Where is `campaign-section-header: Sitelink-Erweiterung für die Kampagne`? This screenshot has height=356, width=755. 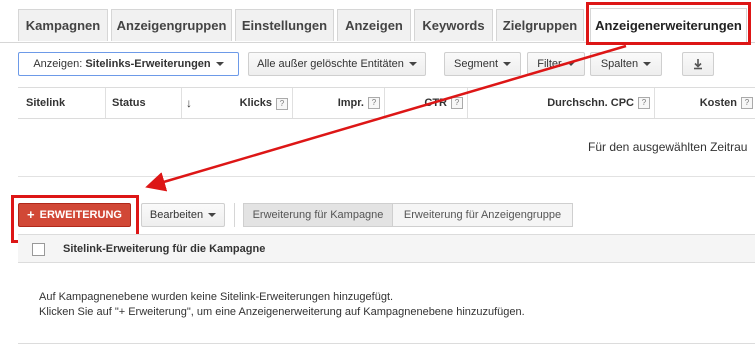
campaign-section-header: Sitelink-Erweiterung für die Kampagne is located at coordinates (386, 248).